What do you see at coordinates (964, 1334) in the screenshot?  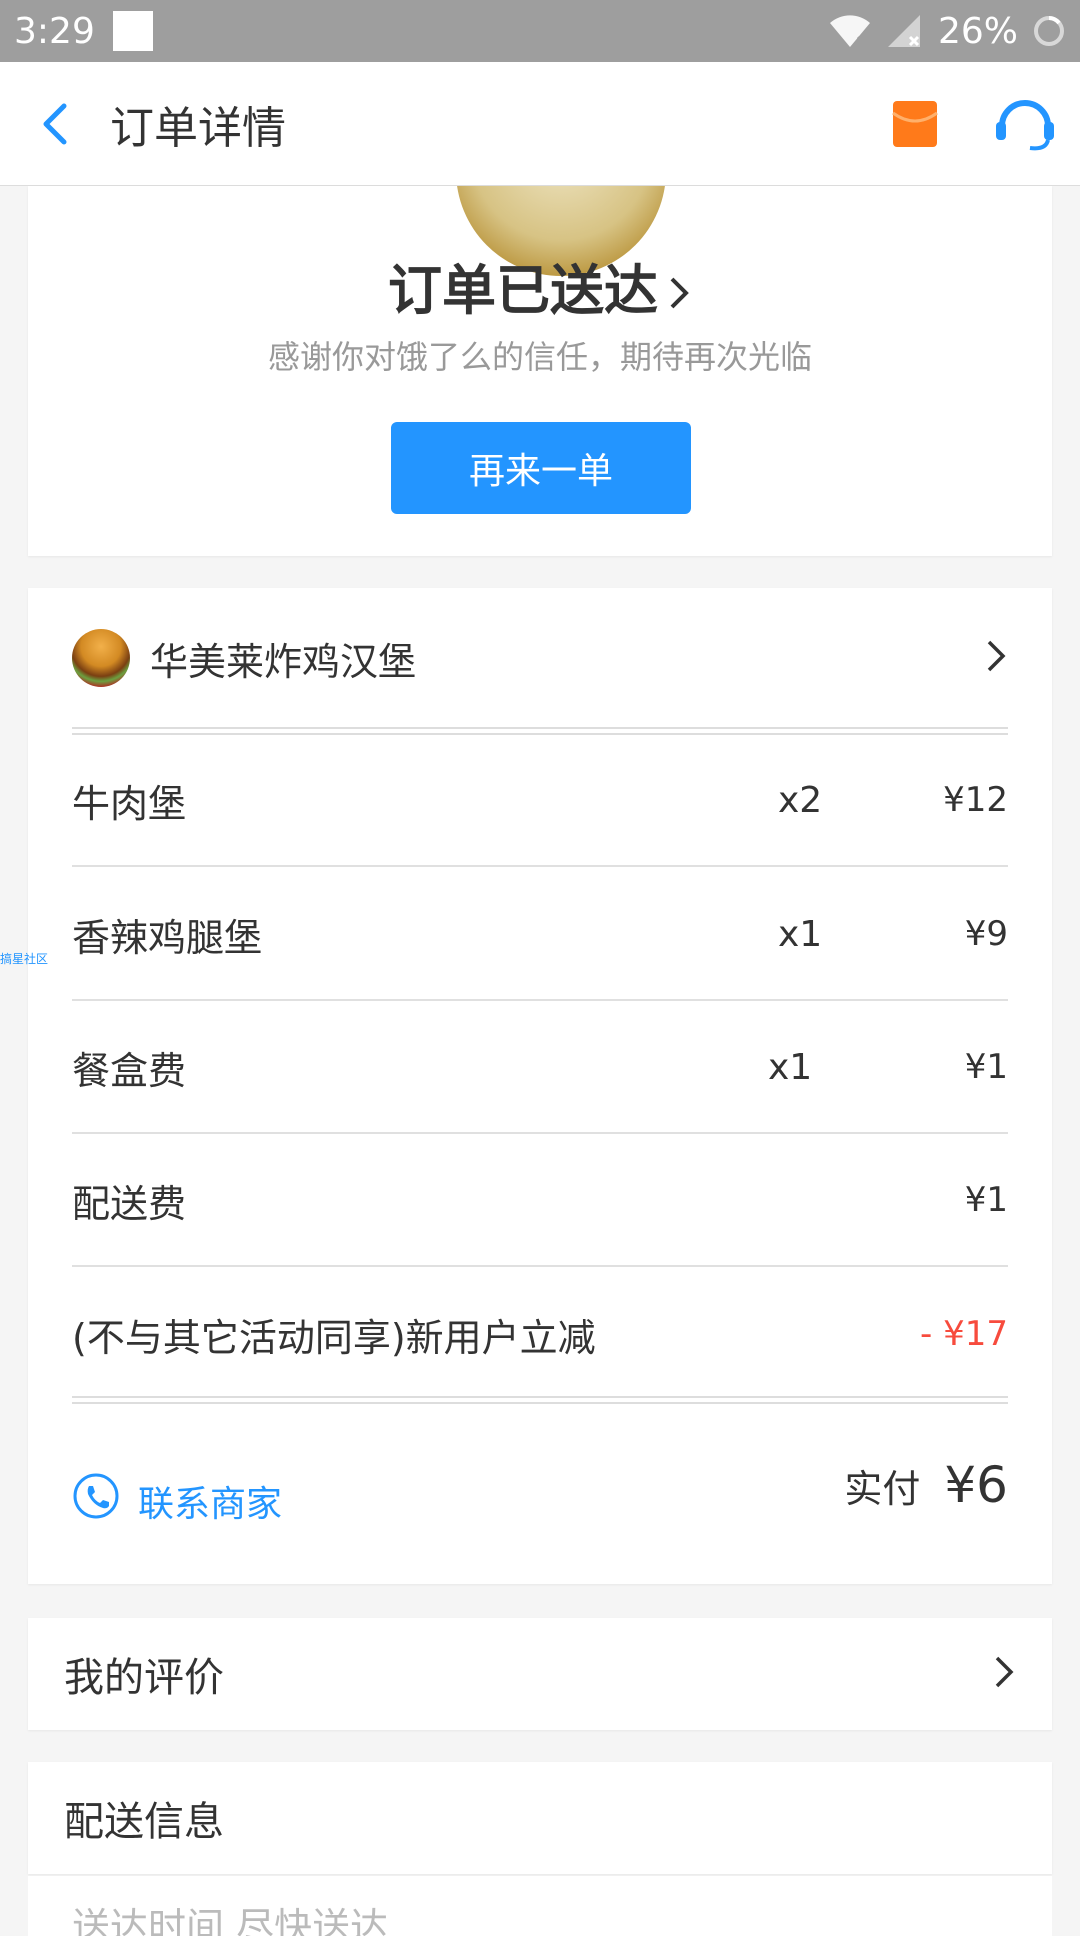 I see `discount-price: - ¥17` at bounding box center [964, 1334].